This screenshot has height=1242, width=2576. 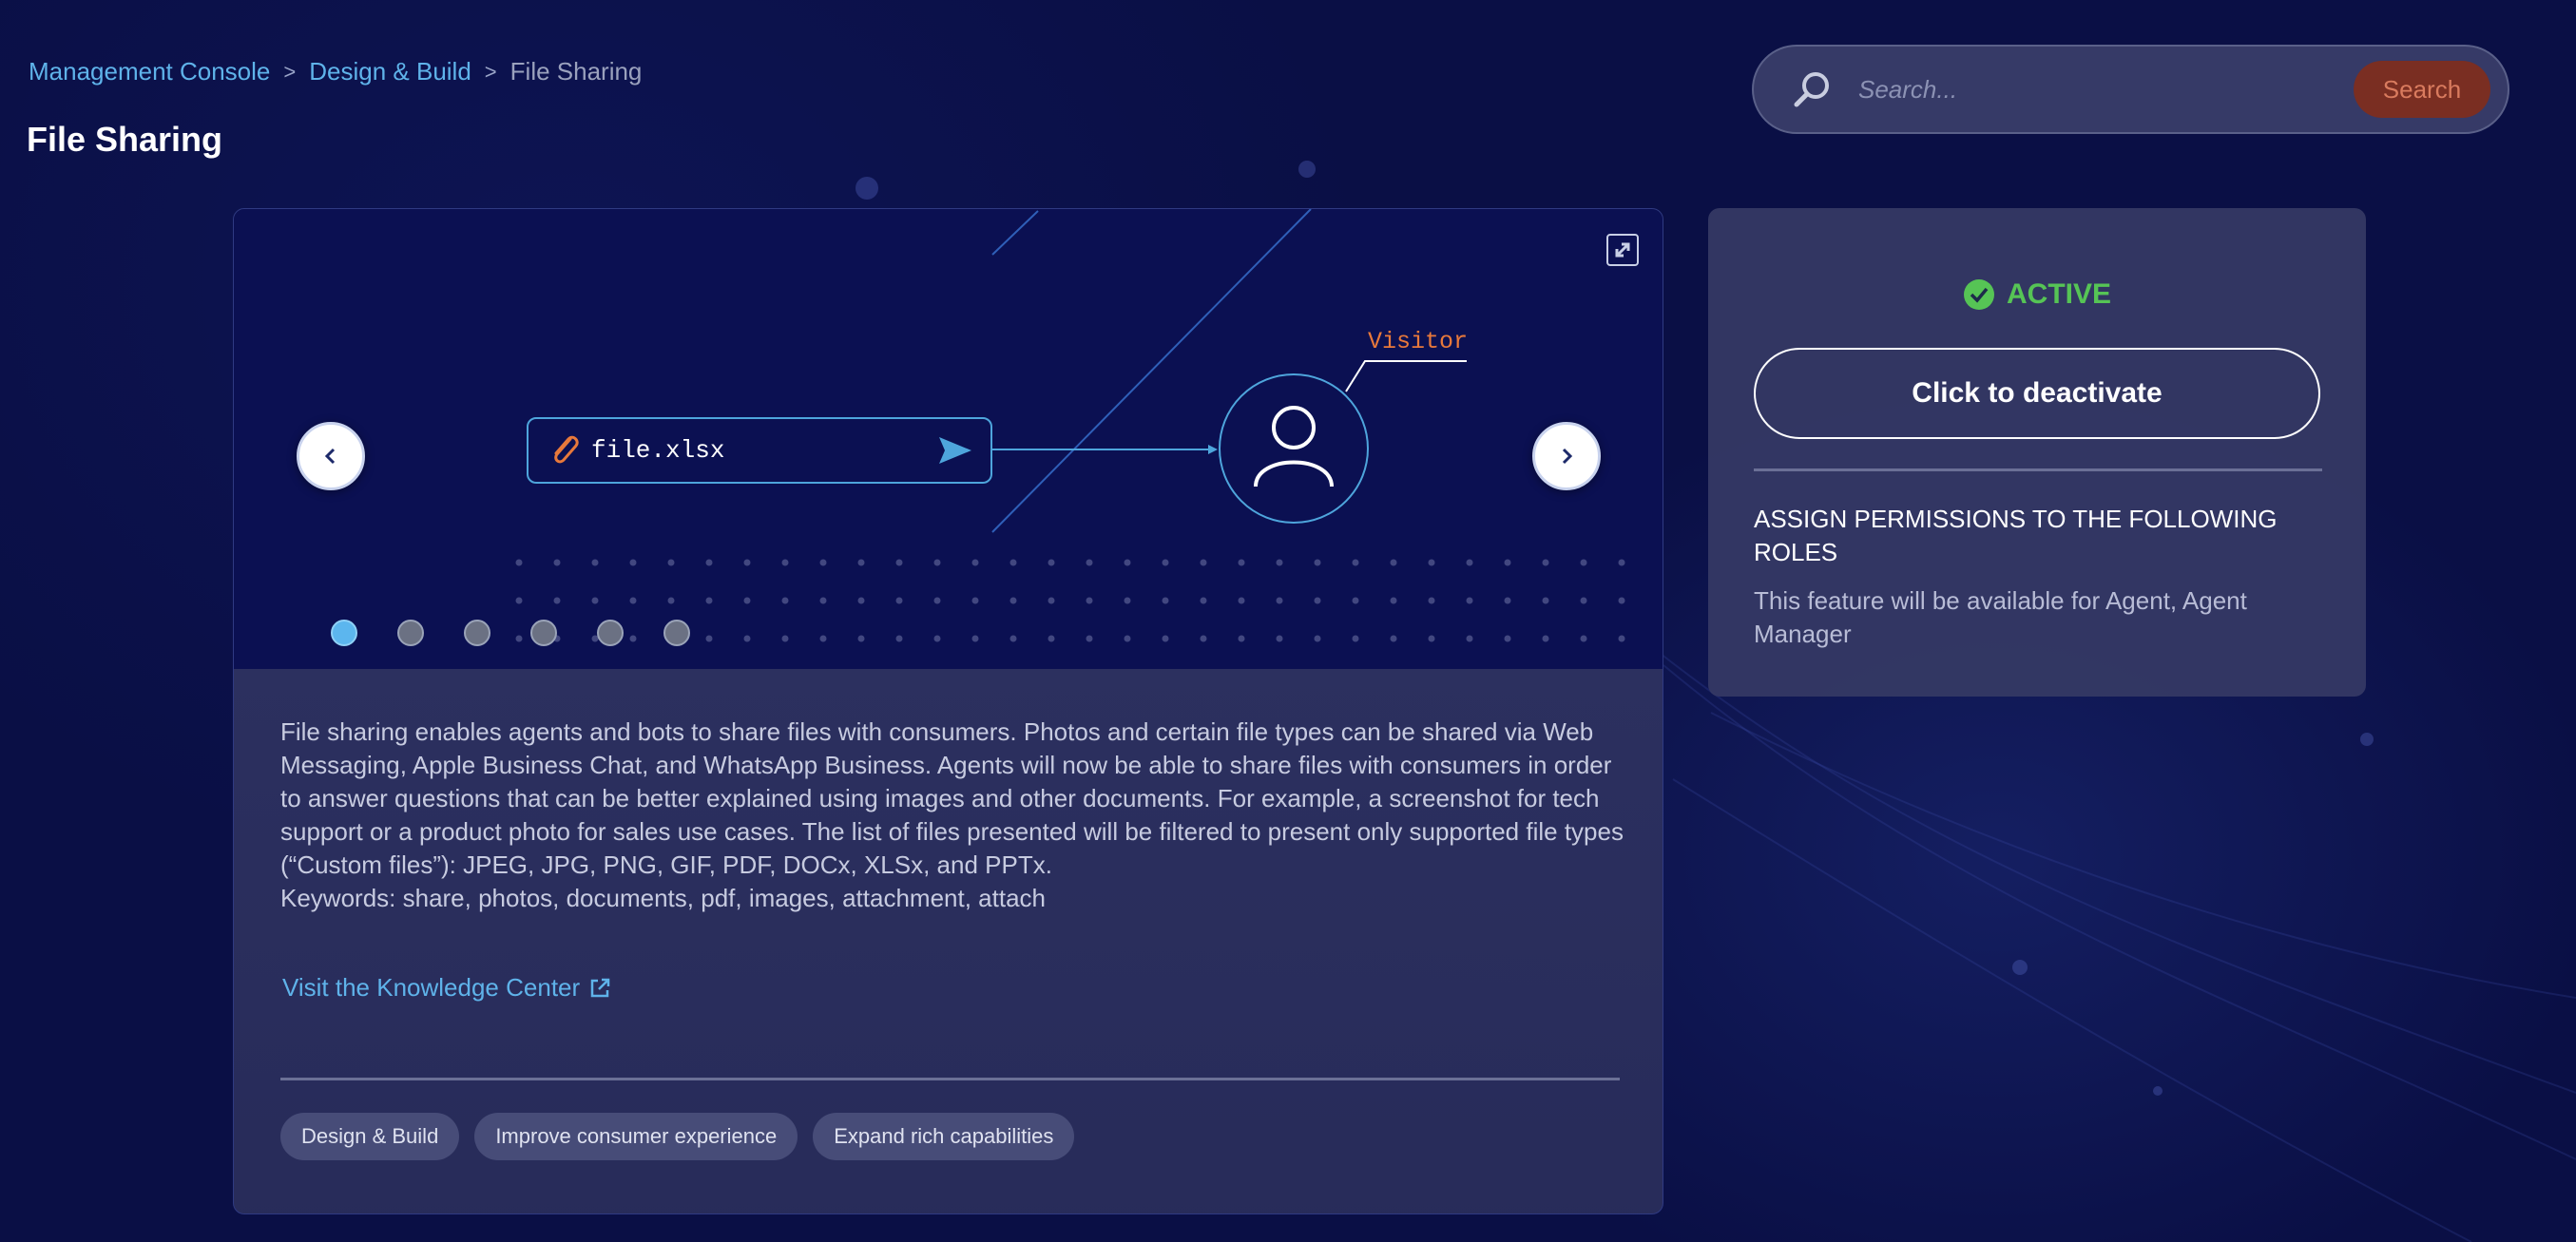 What do you see at coordinates (944, 1136) in the screenshot?
I see `tag-expand-rich-capabilities: Expand rich capabilities` at bounding box center [944, 1136].